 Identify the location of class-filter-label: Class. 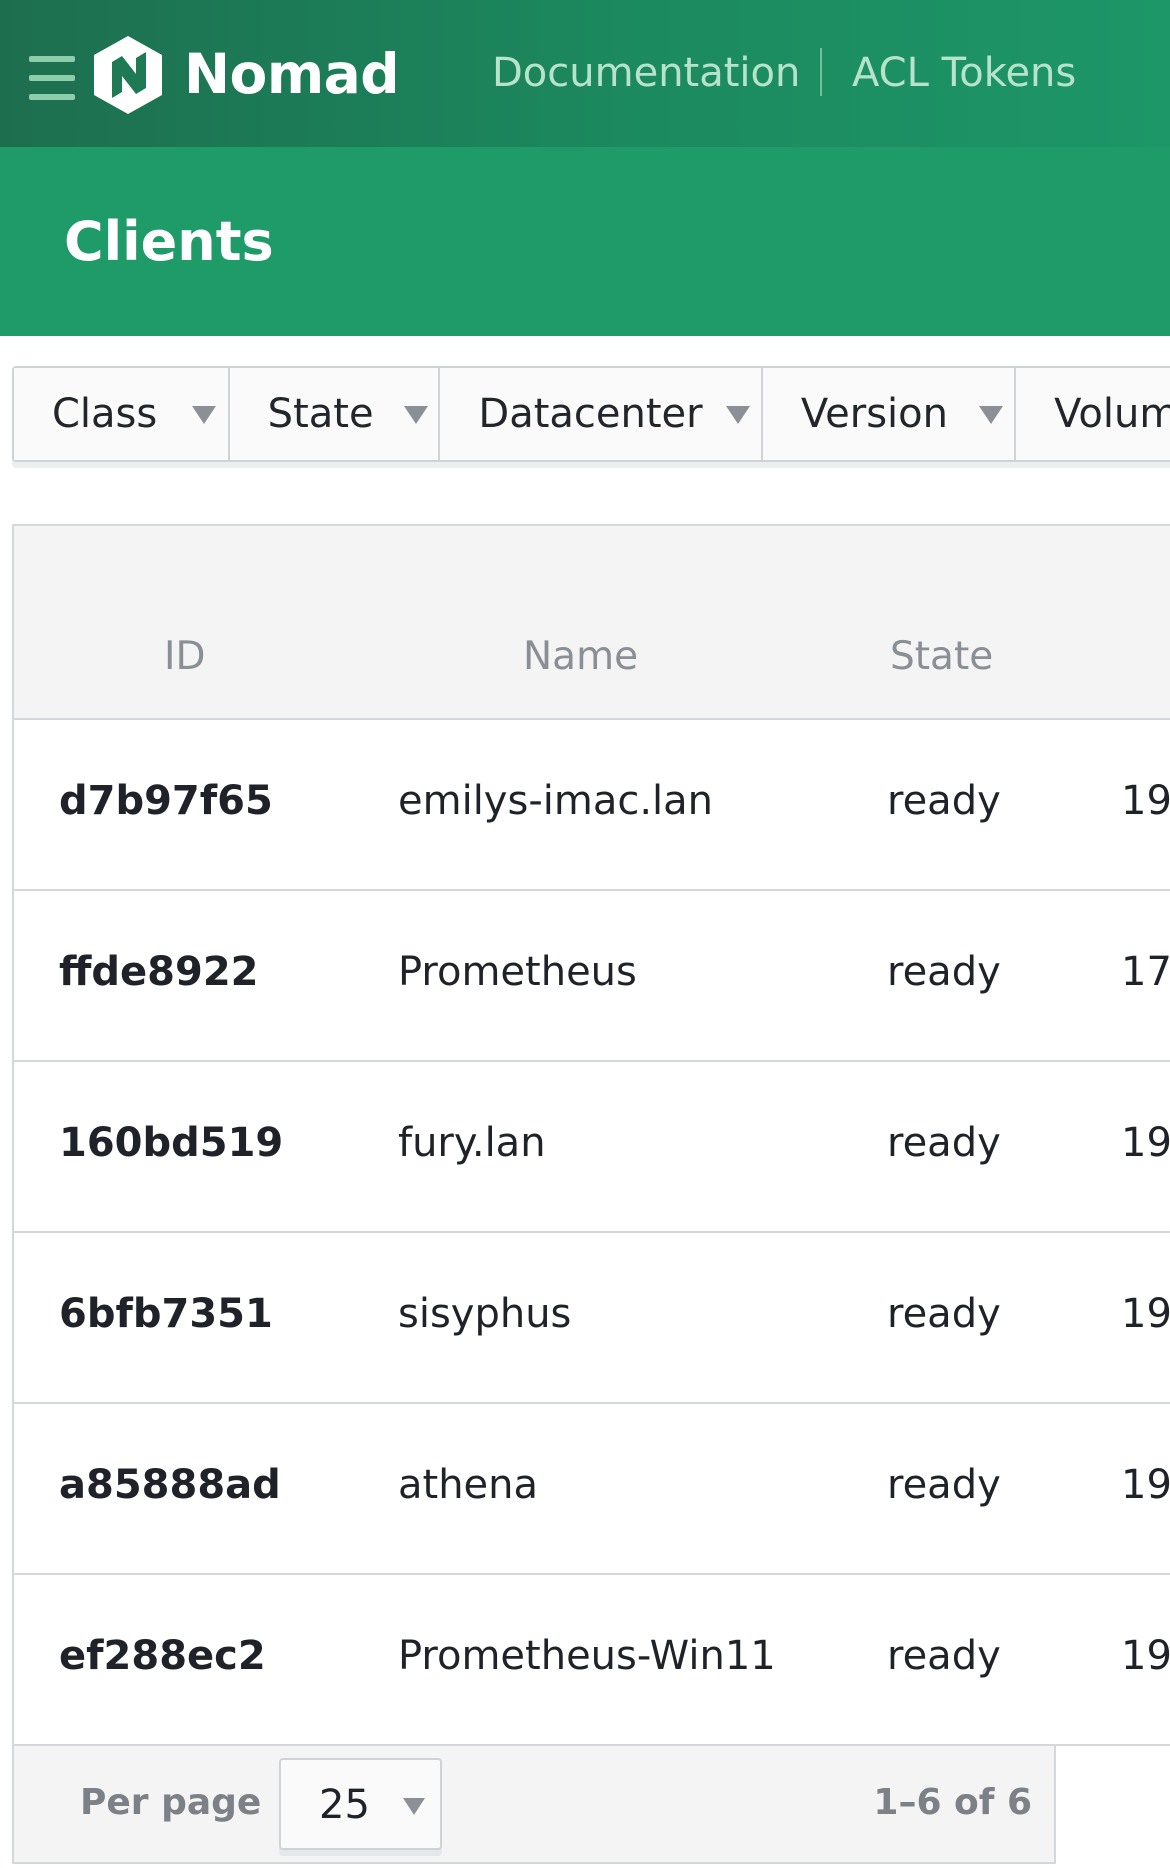
(105, 414).